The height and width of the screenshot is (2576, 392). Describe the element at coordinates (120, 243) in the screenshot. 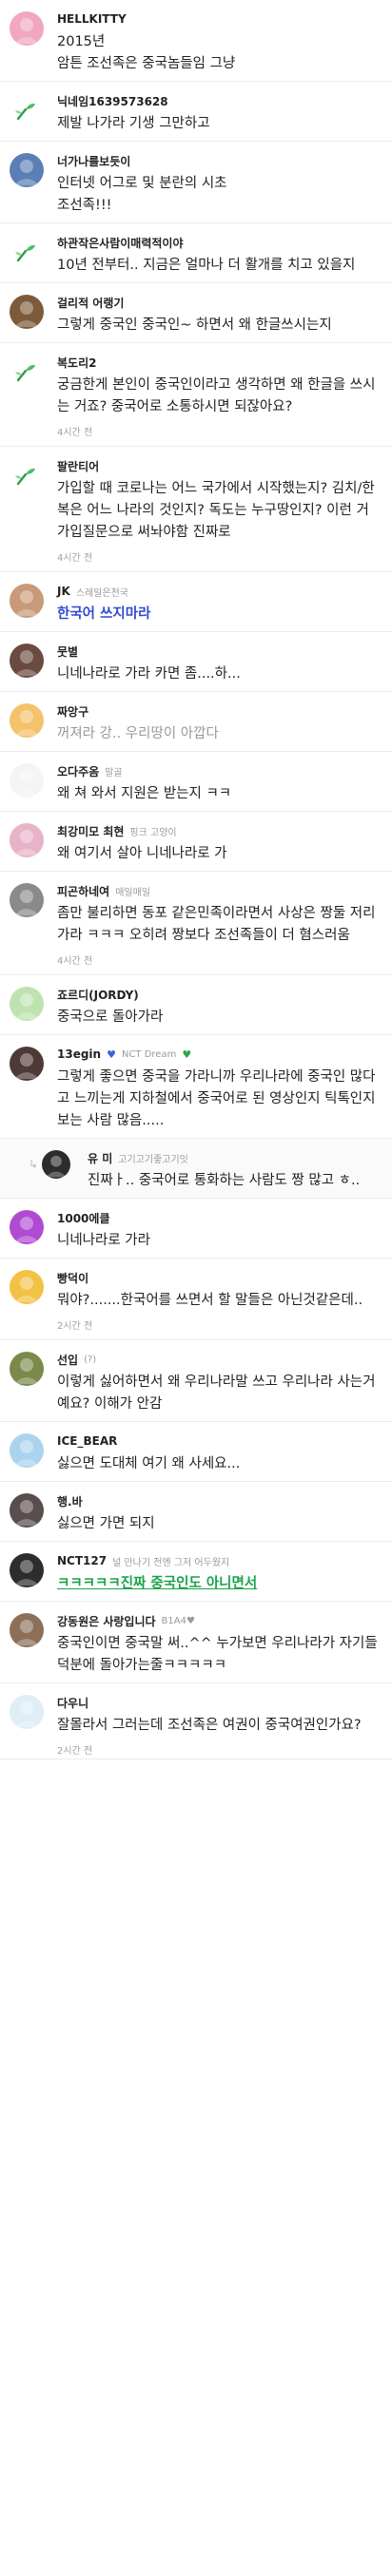

I see `nickname: 하관작은사람이매력적이야` at that location.